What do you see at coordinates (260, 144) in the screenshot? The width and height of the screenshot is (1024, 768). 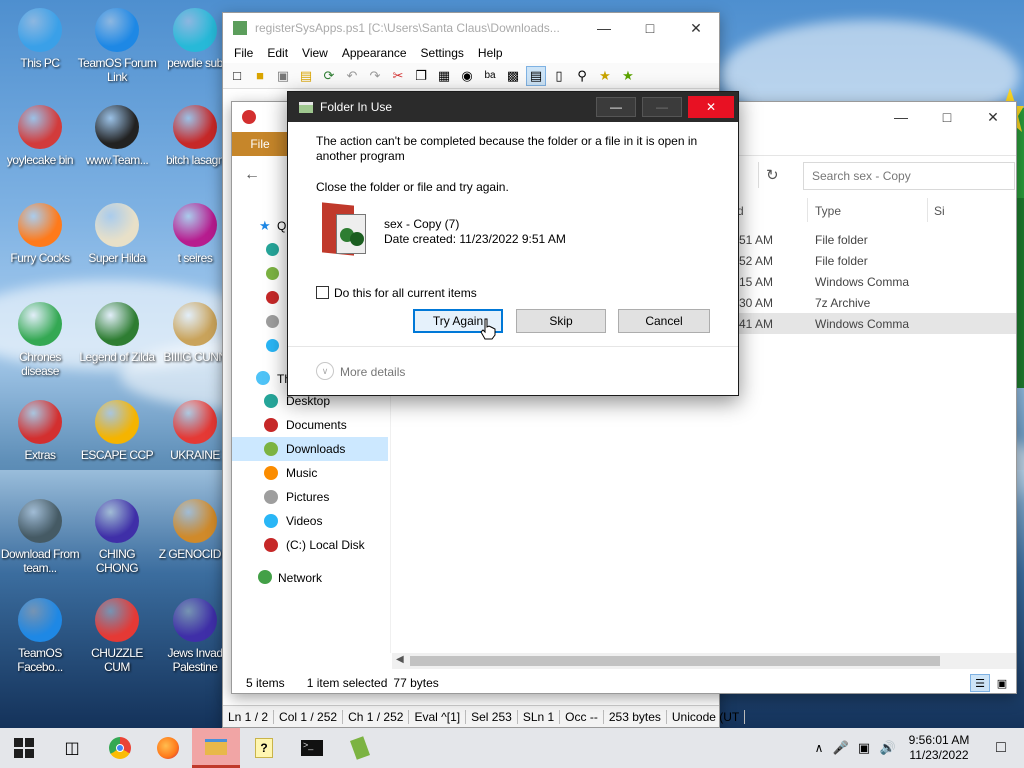 I see `file-tab: File` at bounding box center [260, 144].